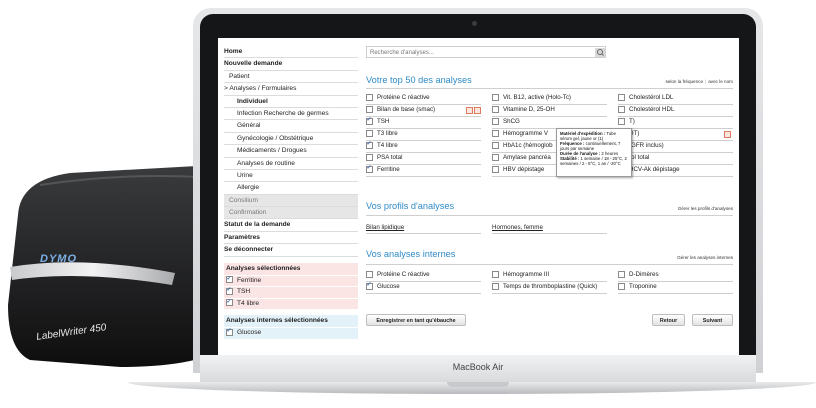 This screenshot has width=816, height=408. I want to click on analysis-row: Cholestérol LDL, so click(675, 99).